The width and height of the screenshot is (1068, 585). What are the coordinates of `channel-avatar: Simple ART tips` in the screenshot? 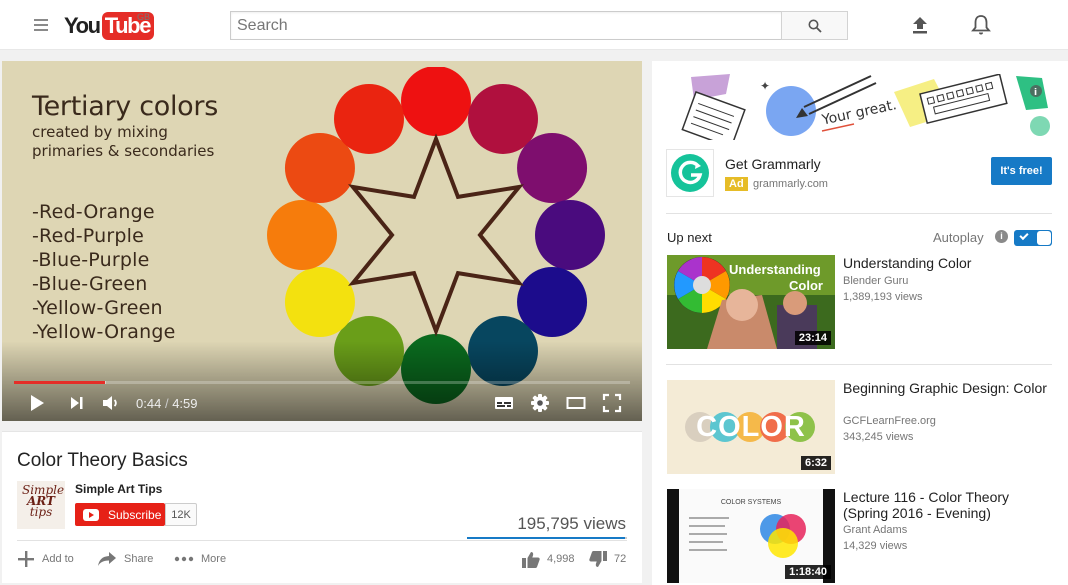 It's located at (41, 505).